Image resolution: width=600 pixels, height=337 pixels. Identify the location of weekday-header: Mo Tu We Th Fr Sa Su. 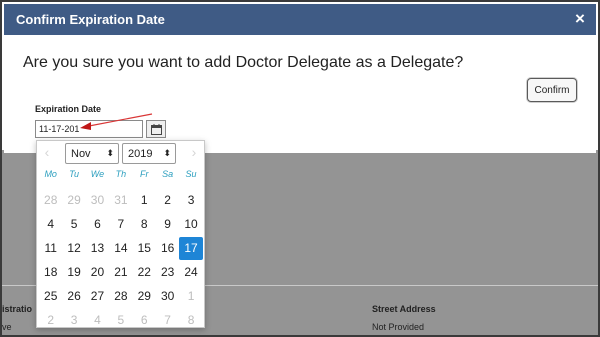
(121, 174).